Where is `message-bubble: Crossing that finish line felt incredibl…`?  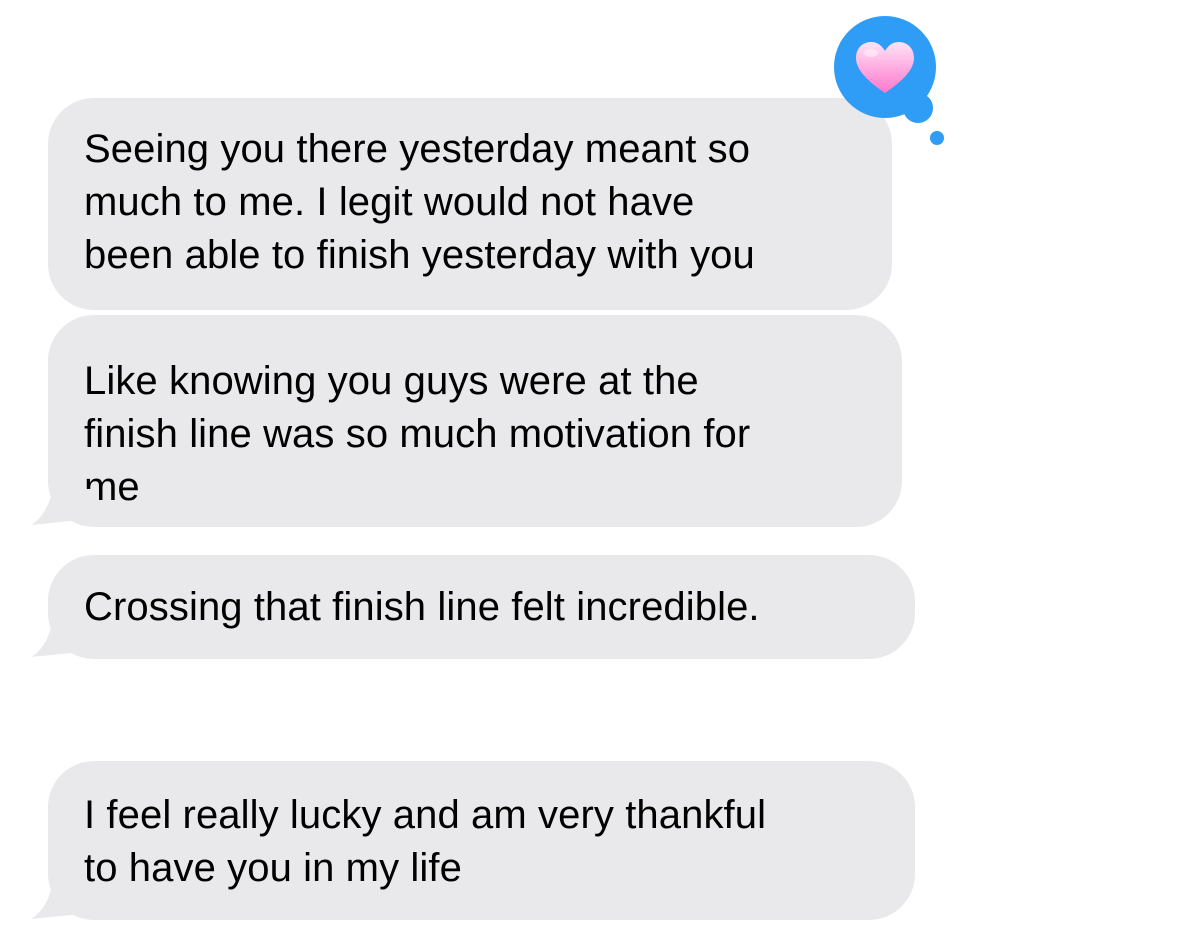
message-bubble: Crossing that finish line felt incredibl… is located at coordinates (481, 607).